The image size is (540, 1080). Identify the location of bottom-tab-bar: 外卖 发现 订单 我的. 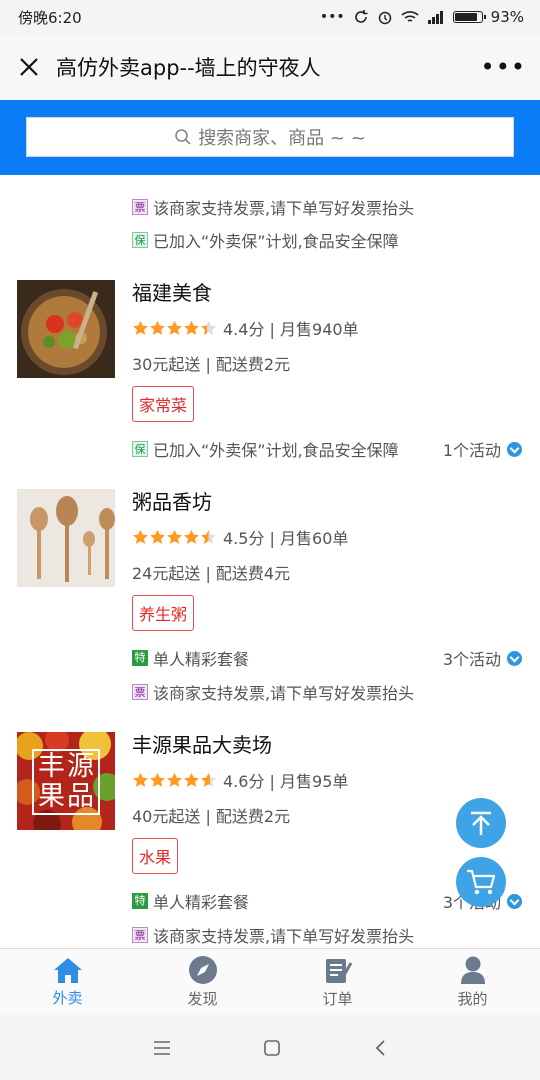
(270, 981).